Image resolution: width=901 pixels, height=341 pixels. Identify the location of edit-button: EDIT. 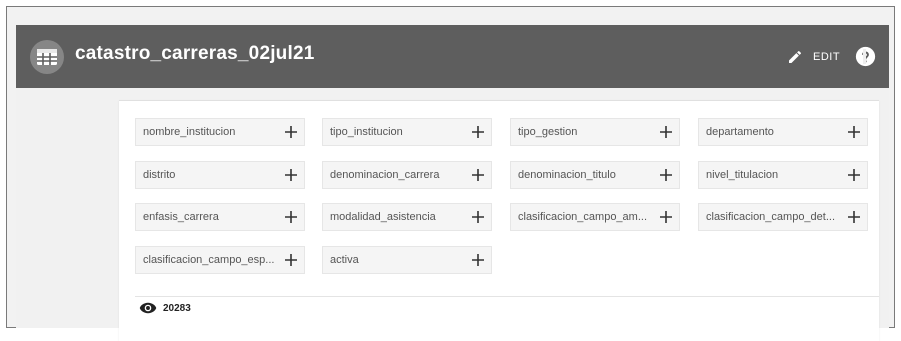
(813, 57).